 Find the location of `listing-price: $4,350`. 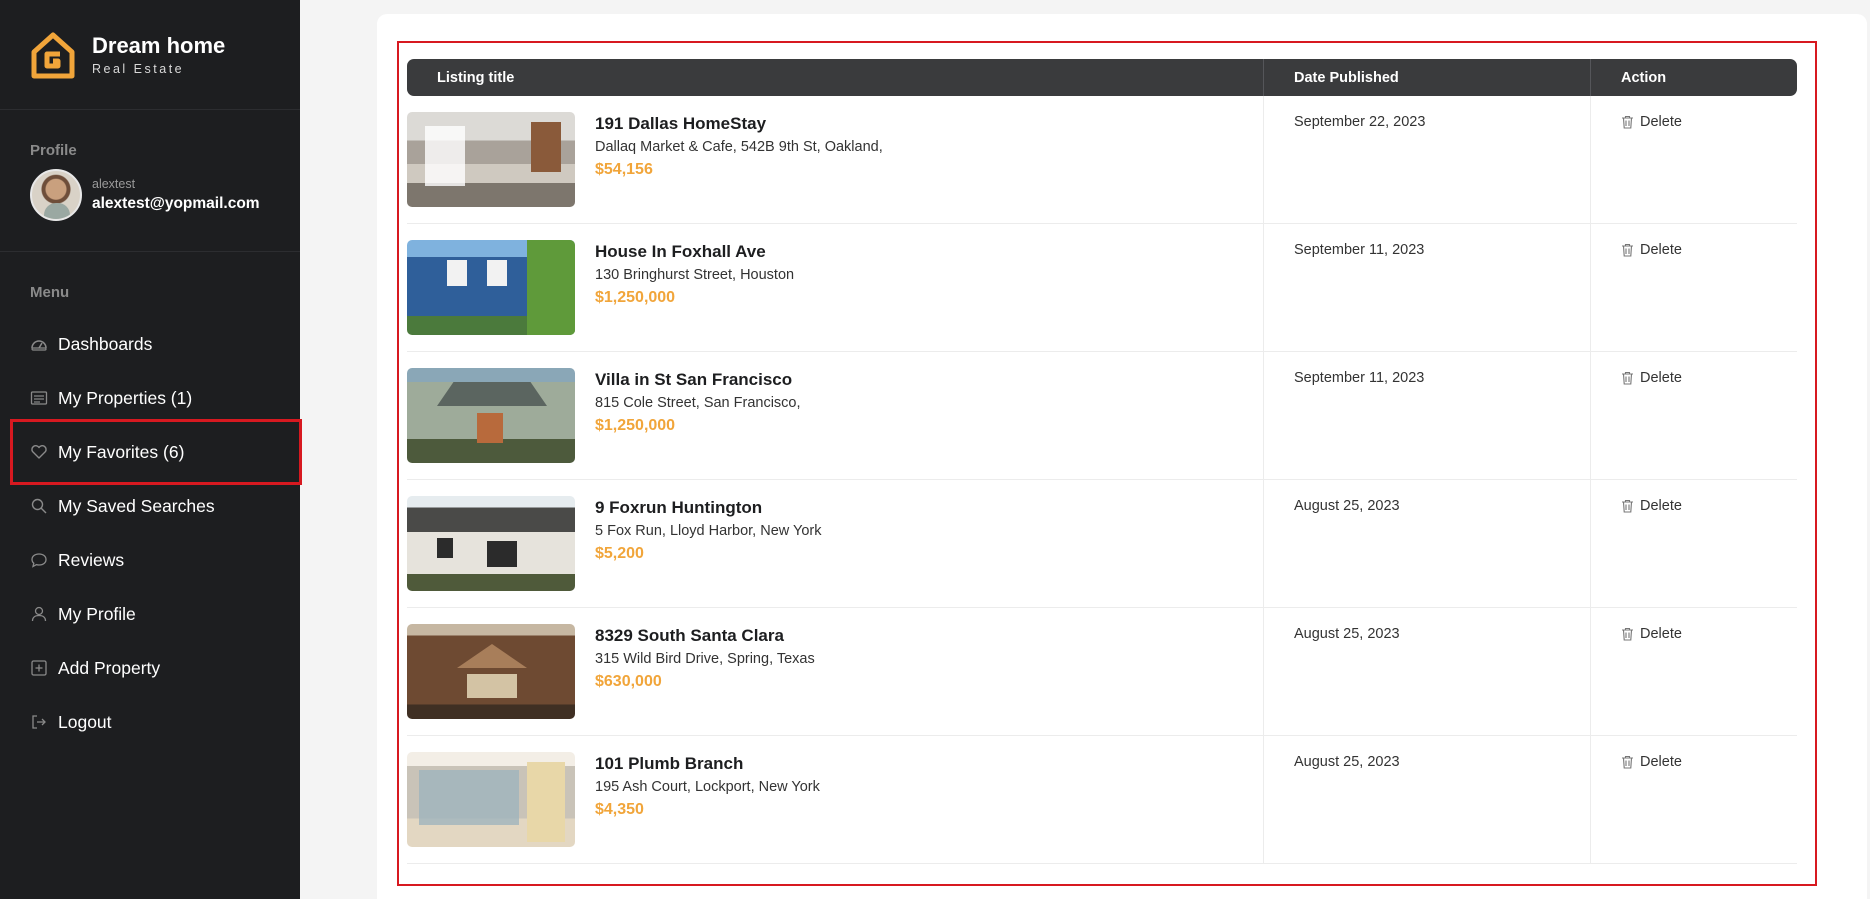

listing-price: $4,350 is located at coordinates (619, 809).